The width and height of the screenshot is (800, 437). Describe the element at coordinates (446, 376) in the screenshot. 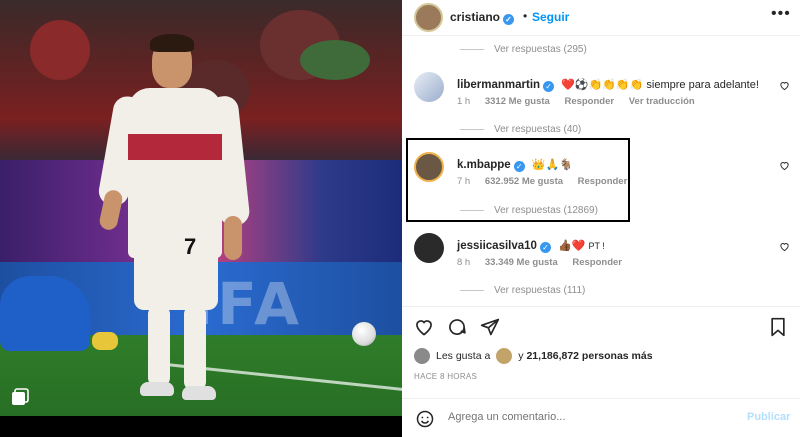

I see `post-timestamp: HACE 8 HORAS` at that location.